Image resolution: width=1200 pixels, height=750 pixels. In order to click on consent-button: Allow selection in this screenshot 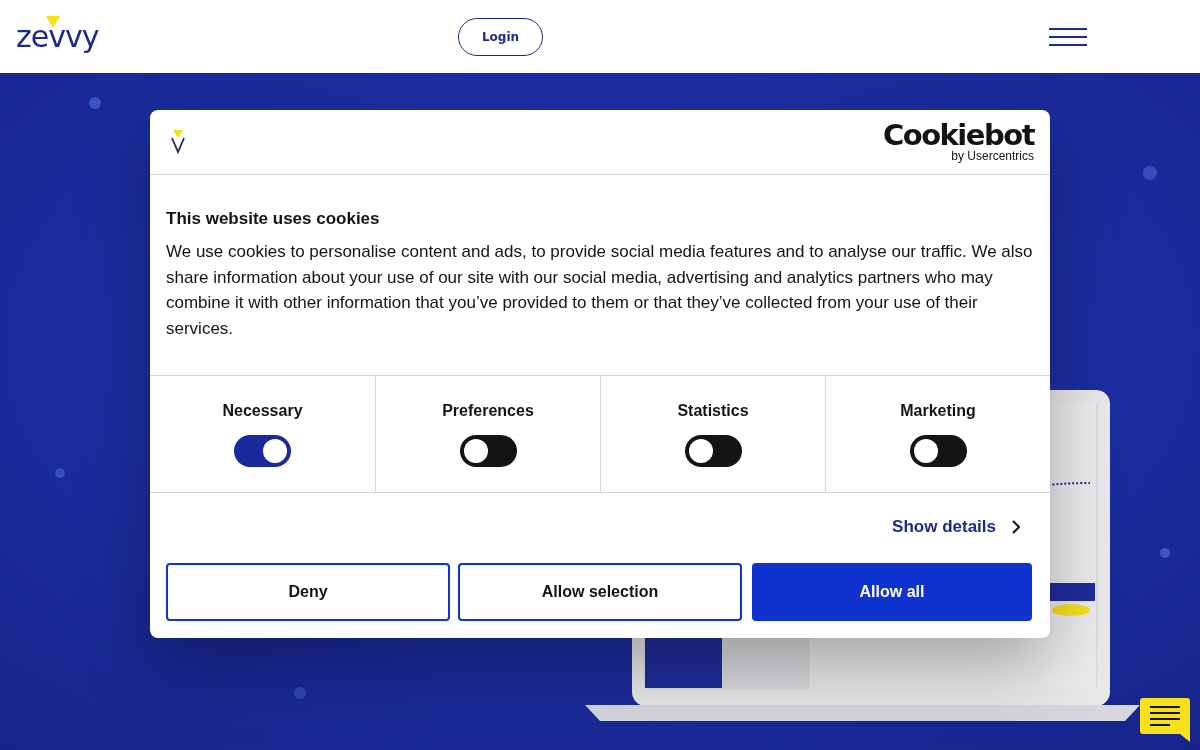, I will do `click(600, 592)`.